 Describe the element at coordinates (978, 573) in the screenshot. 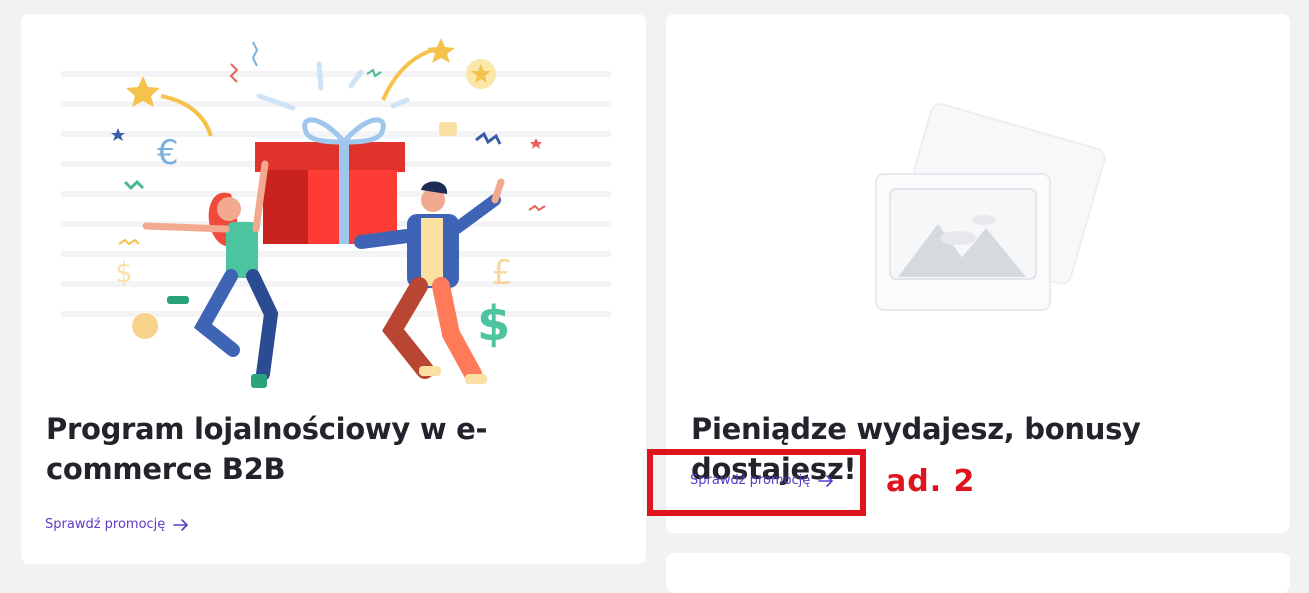

I see `promo-card-next` at that location.